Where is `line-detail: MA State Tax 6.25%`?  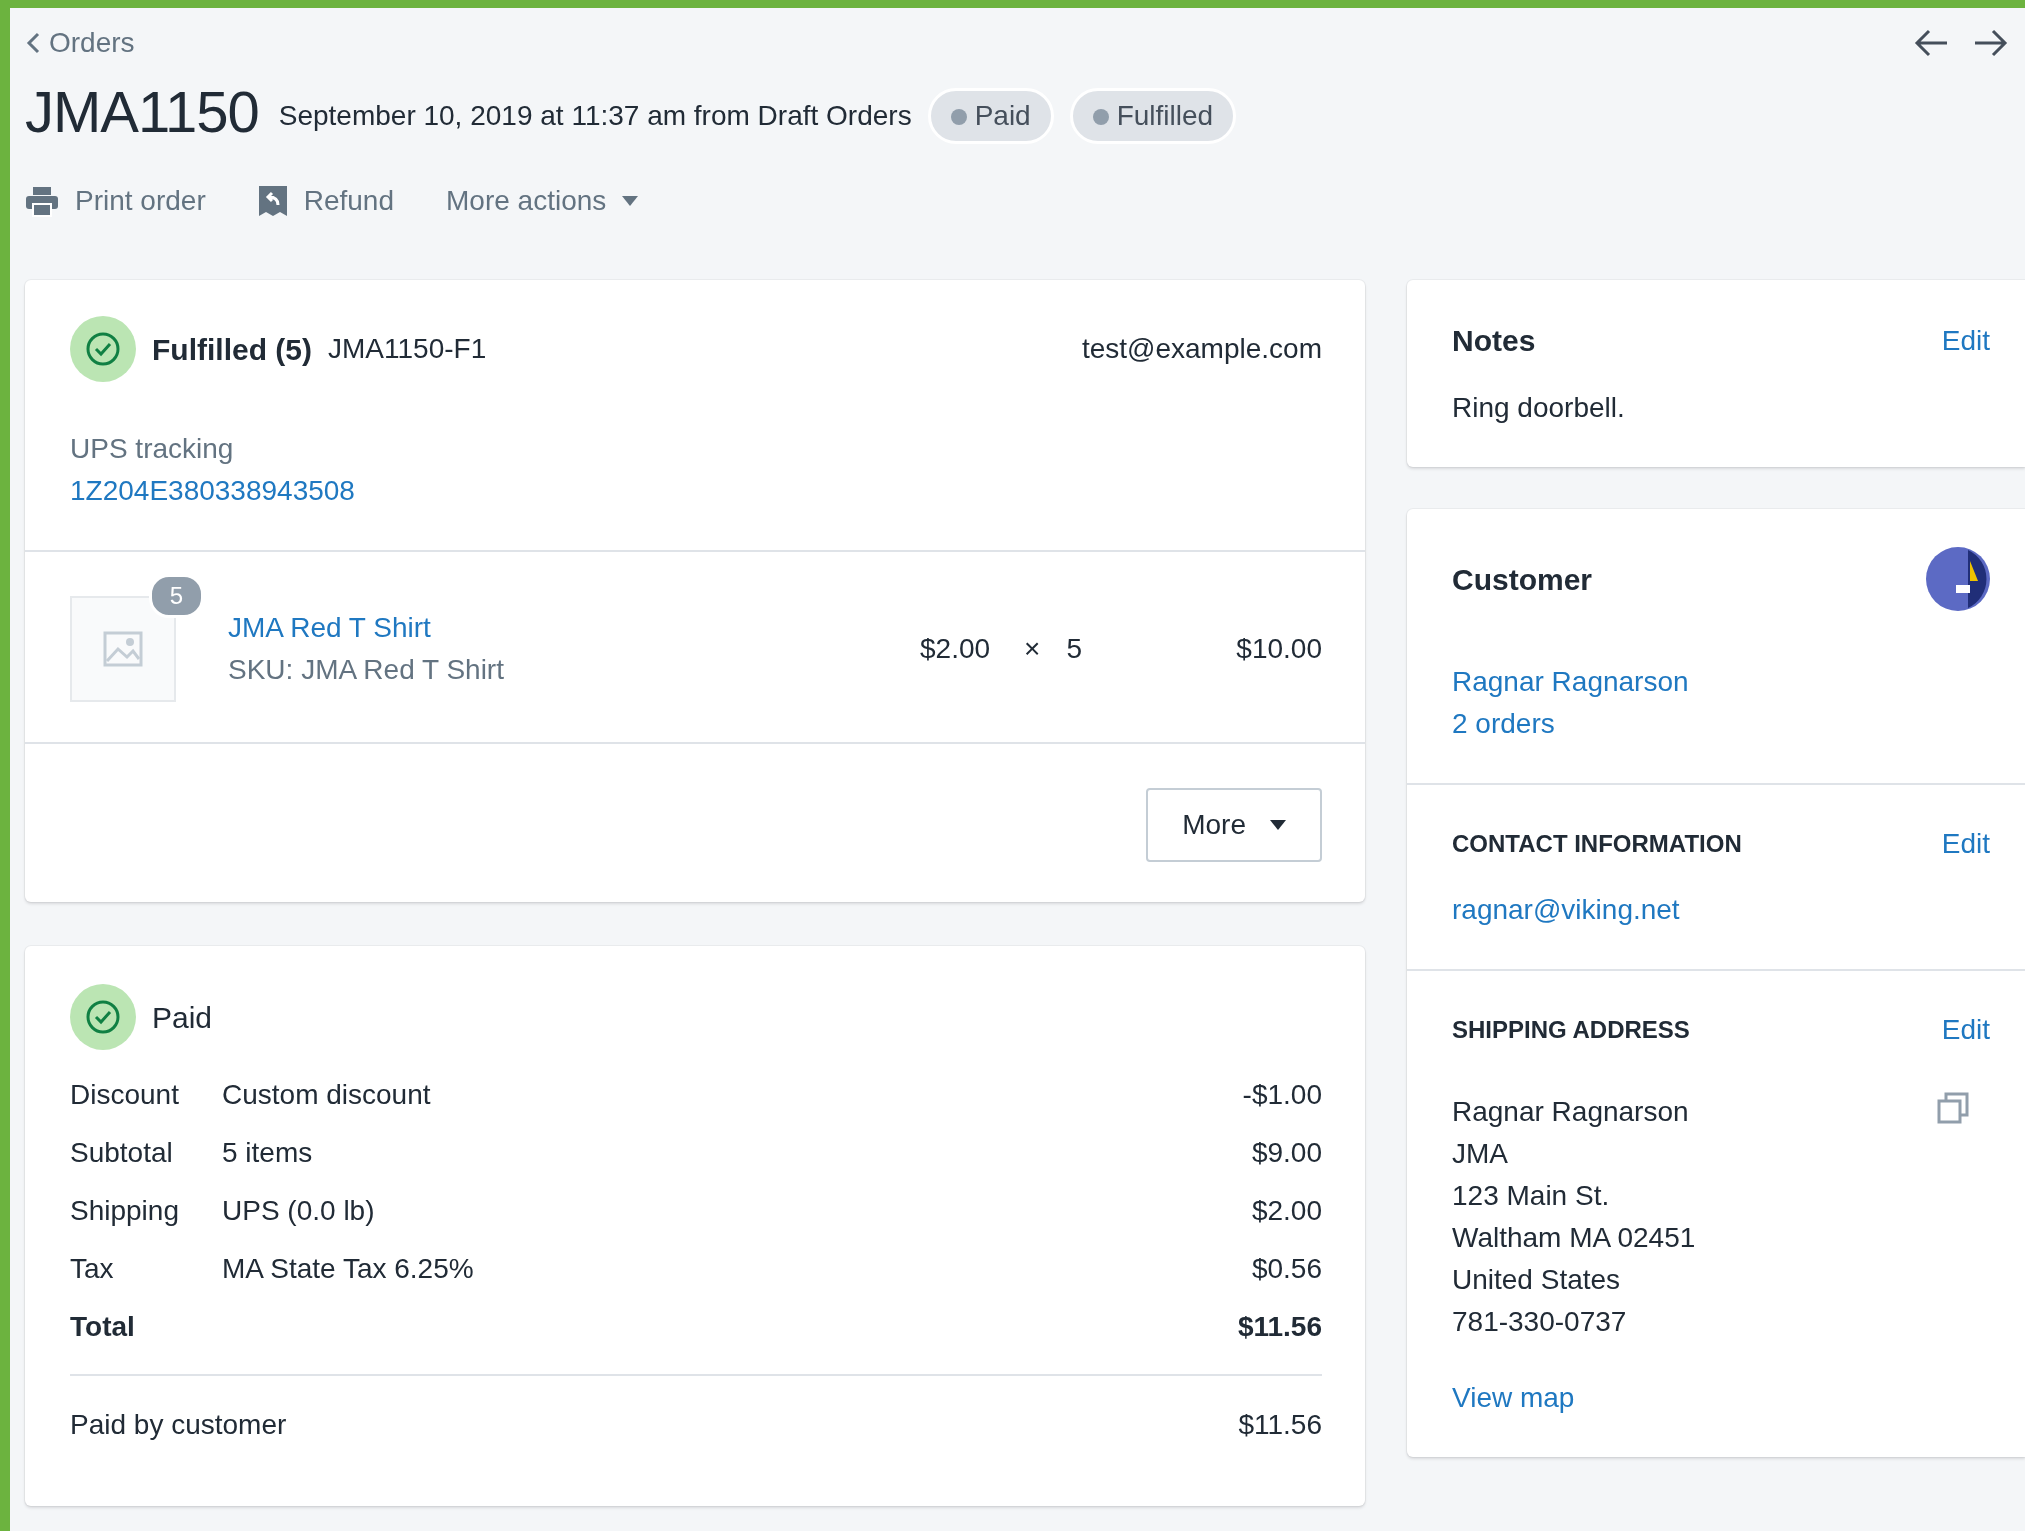 line-detail: MA State Tax 6.25% is located at coordinates (348, 1269).